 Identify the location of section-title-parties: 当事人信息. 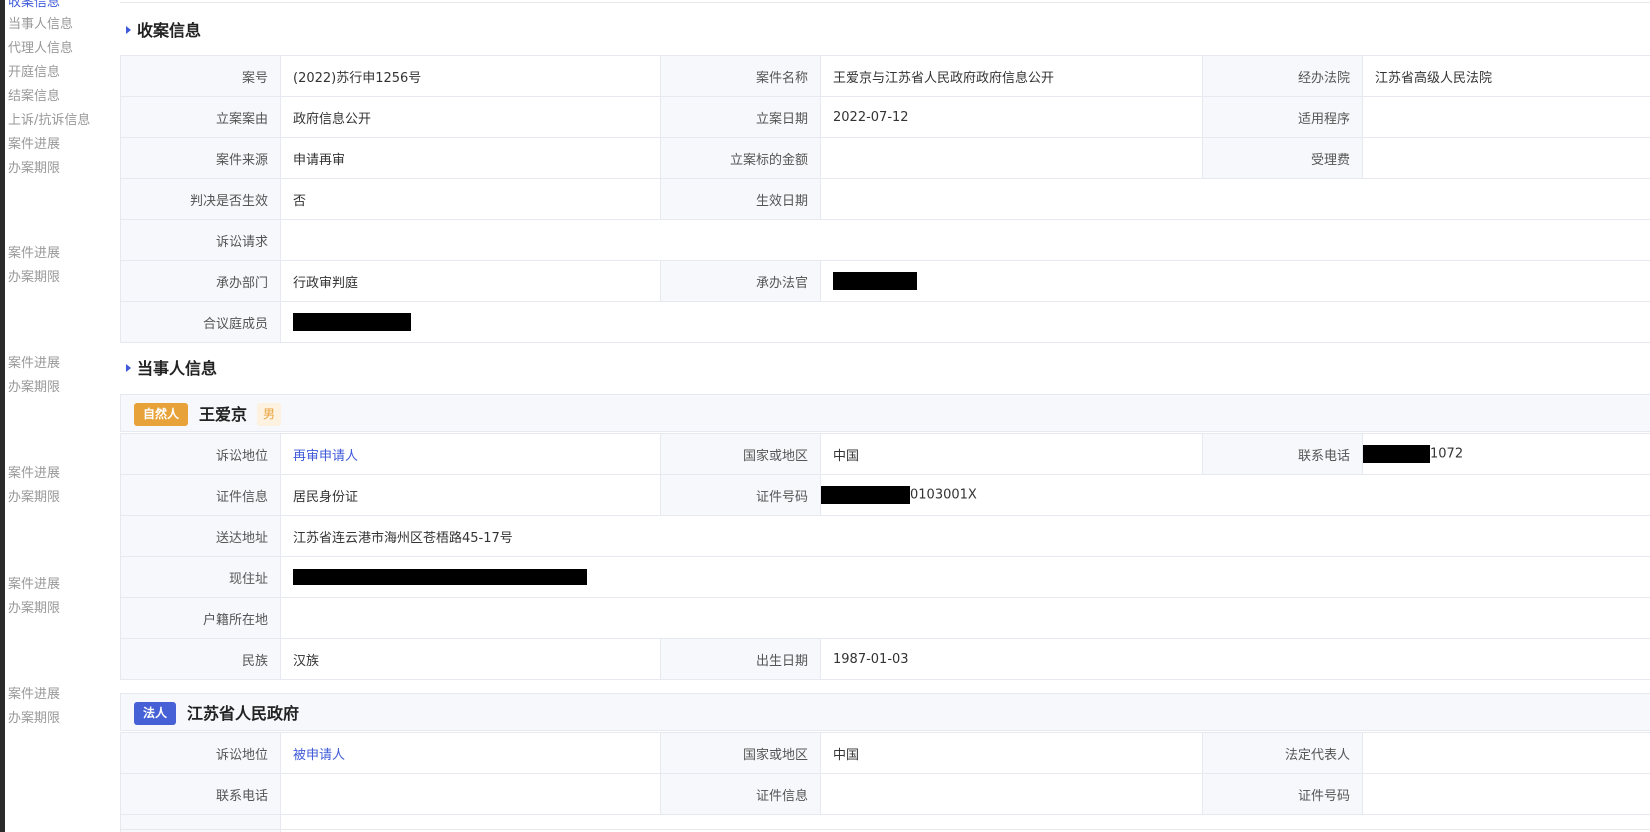
(171, 369).